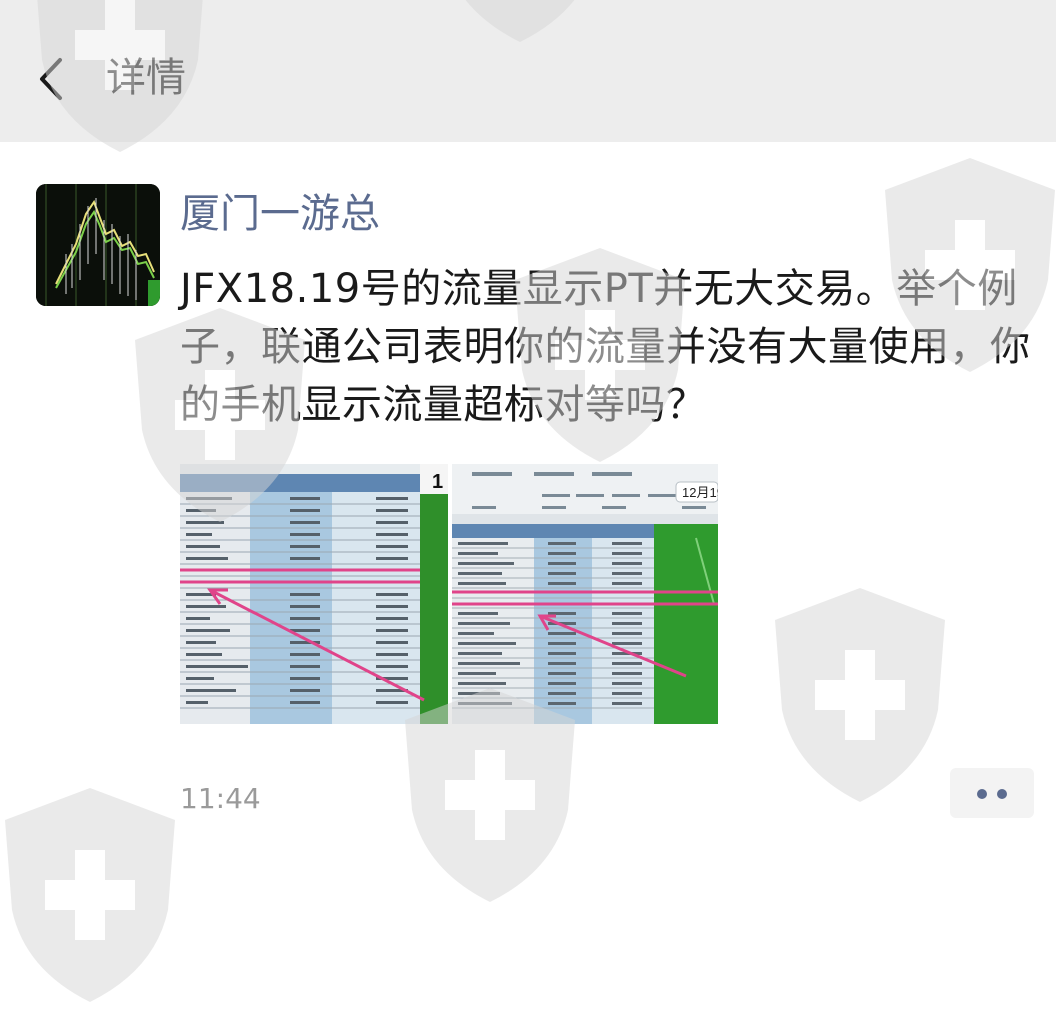 Image resolution: width=1056 pixels, height=1010 pixels. I want to click on avatar-chart-image, so click(98, 245).